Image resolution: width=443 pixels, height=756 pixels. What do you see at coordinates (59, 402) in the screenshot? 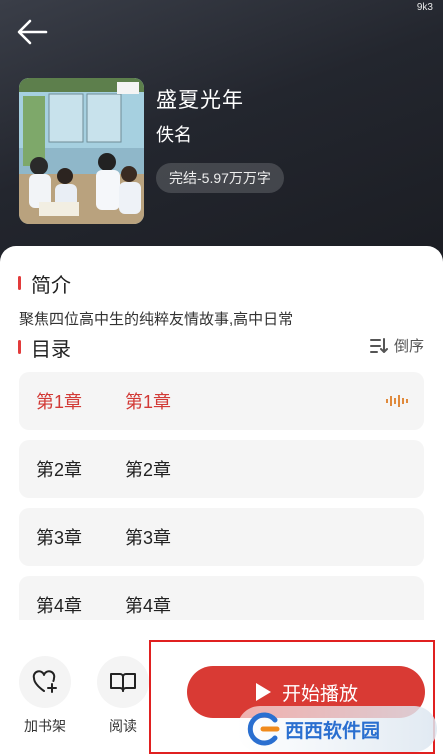
I see `chapter-number: 第1章` at bounding box center [59, 402].